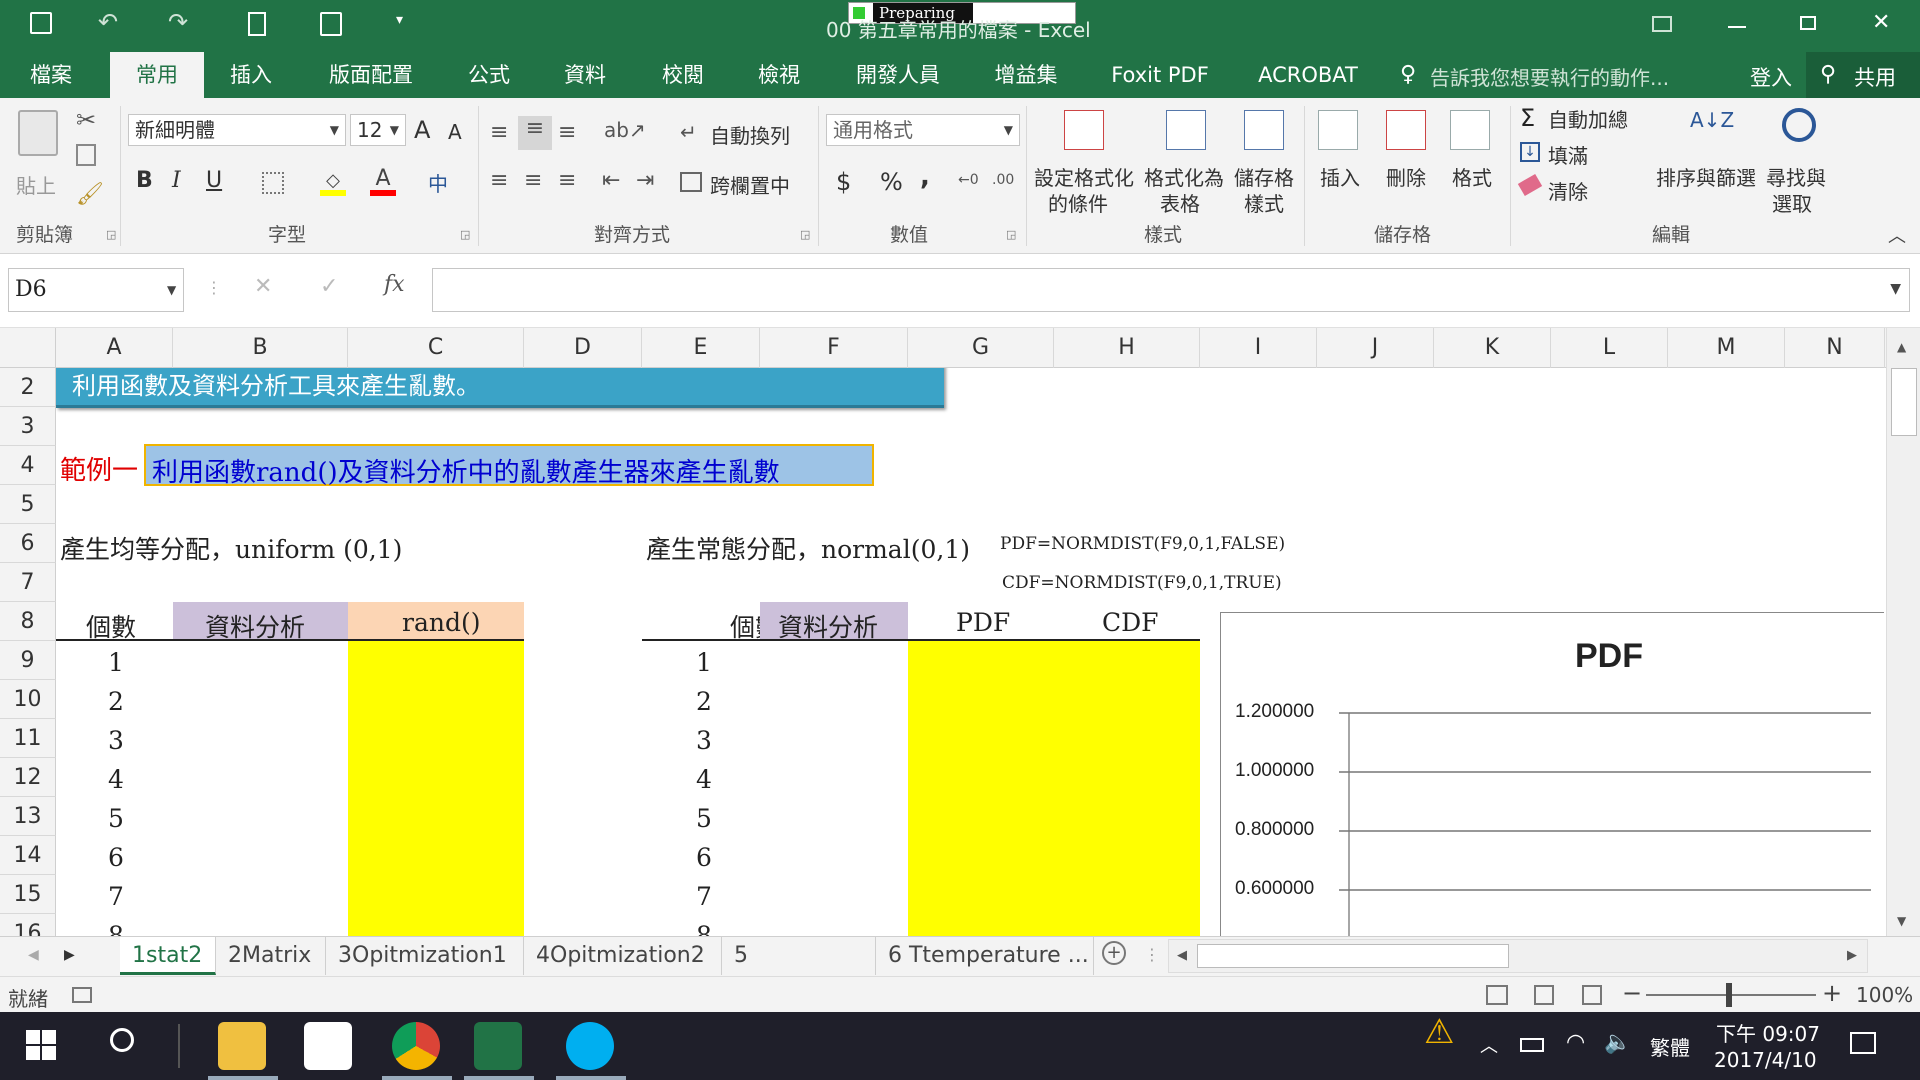 Image resolution: width=1920 pixels, height=1080 pixels. Describe the element at coordinates (1026, 75) in the screenshot. I see `tab-addins: 增益集` at that location.